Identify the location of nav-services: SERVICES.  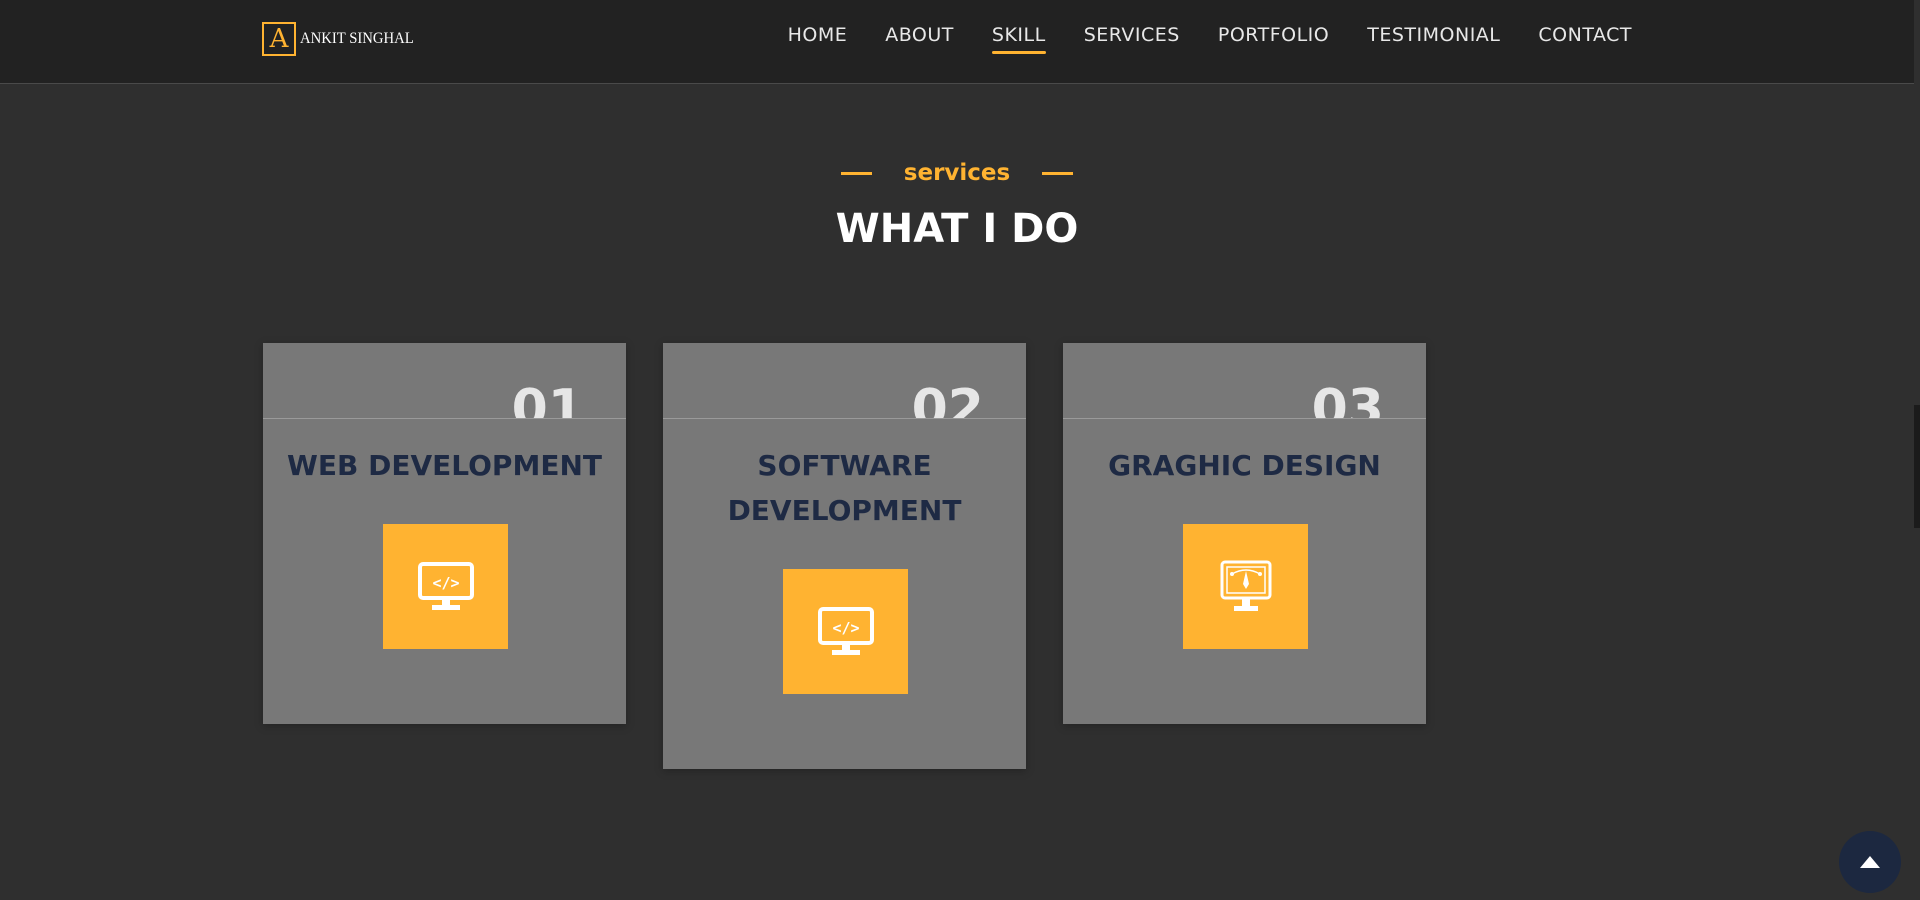
(1132, 38).